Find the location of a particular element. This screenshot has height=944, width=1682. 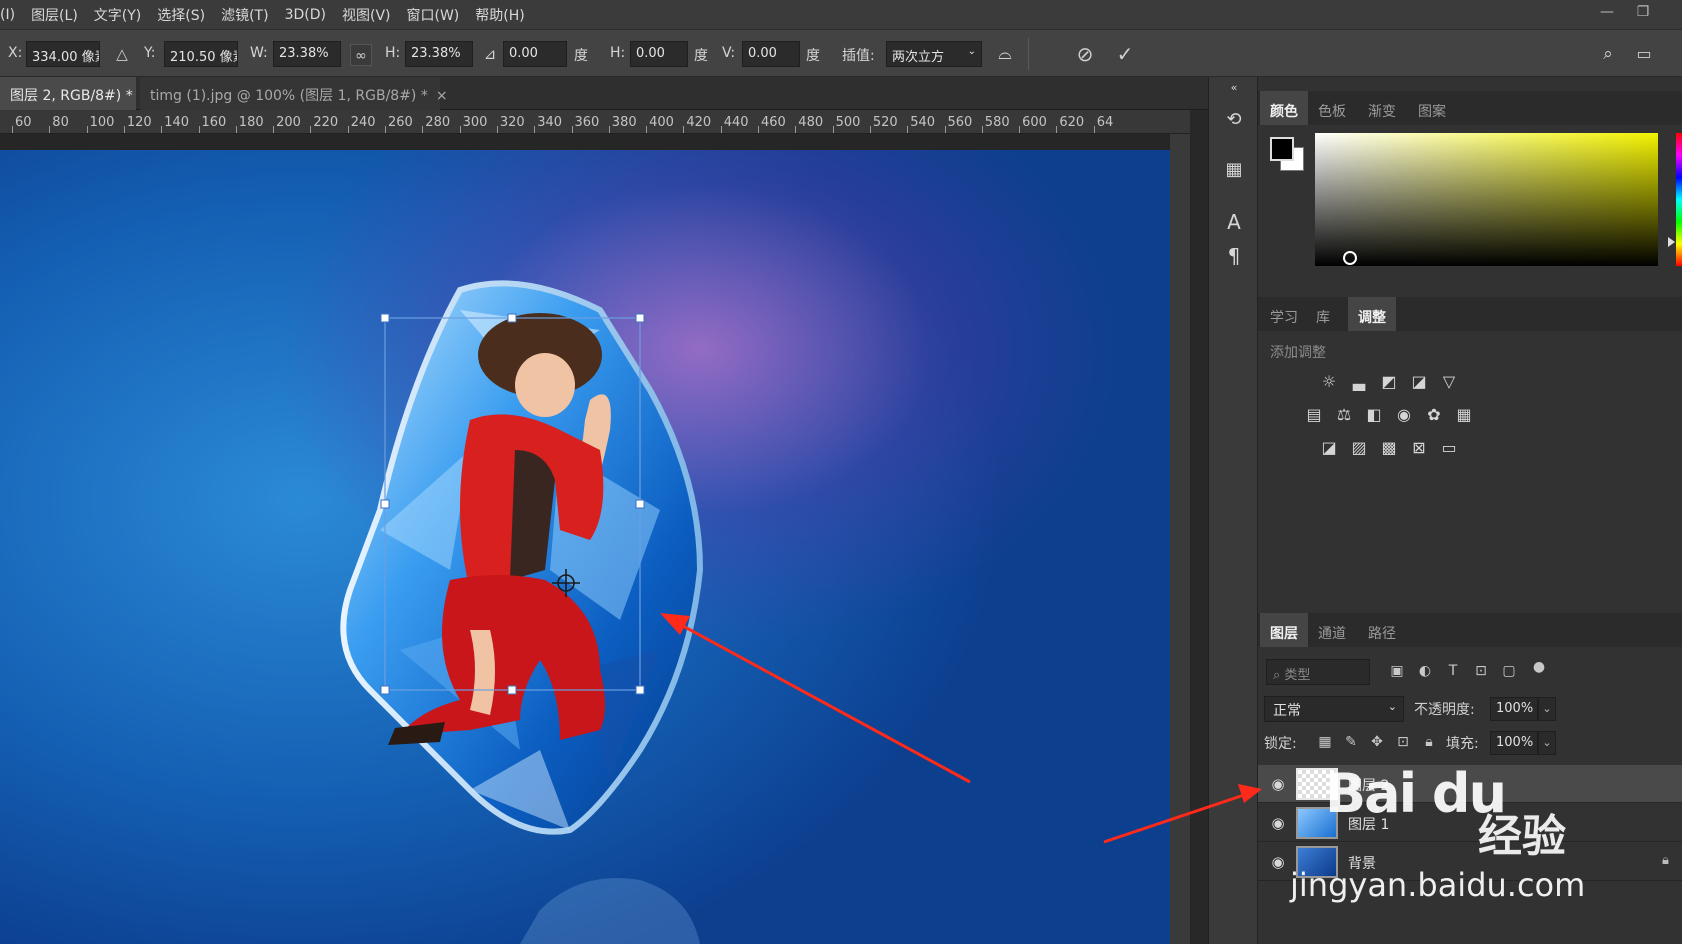

transform-handle-bl is located at coordinates (385, 690).